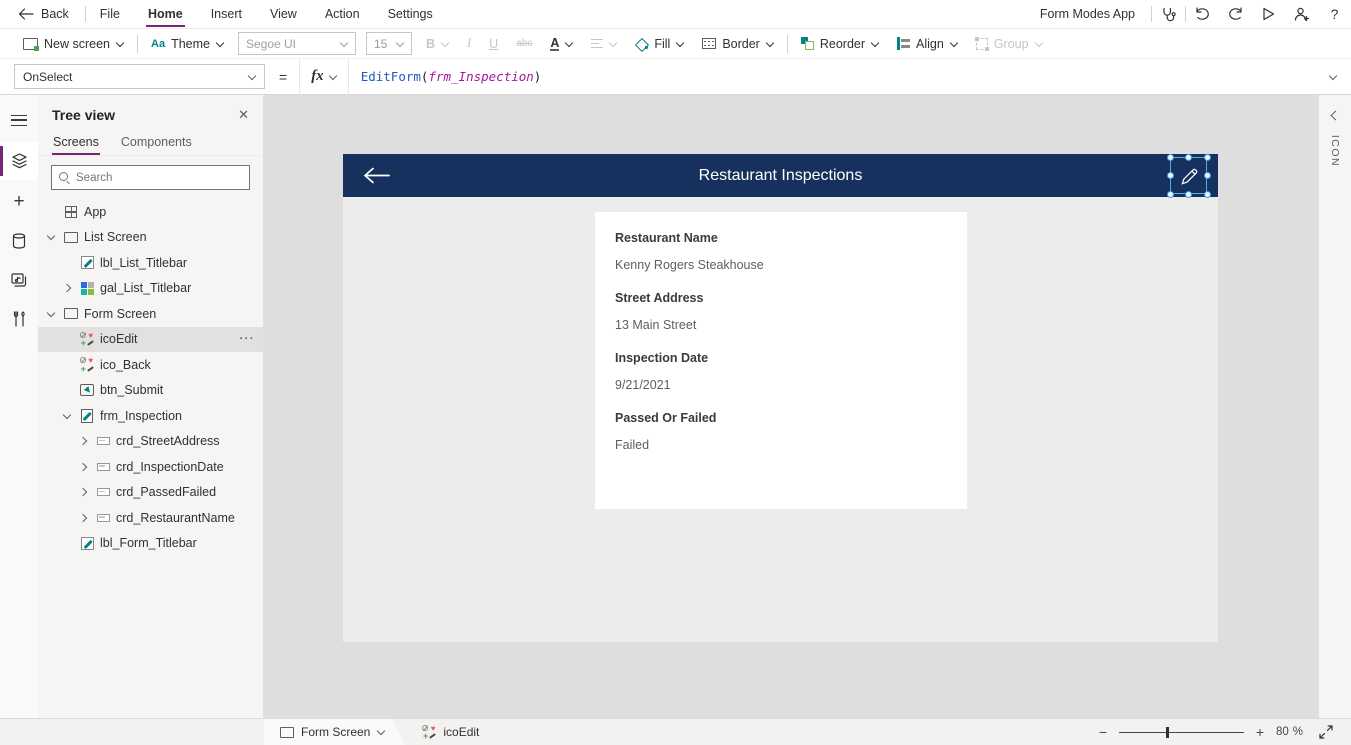  What do you see at coordinates (604, 44) in the screenshot?
I see `text-align-button` at bounding box center [604, 44].